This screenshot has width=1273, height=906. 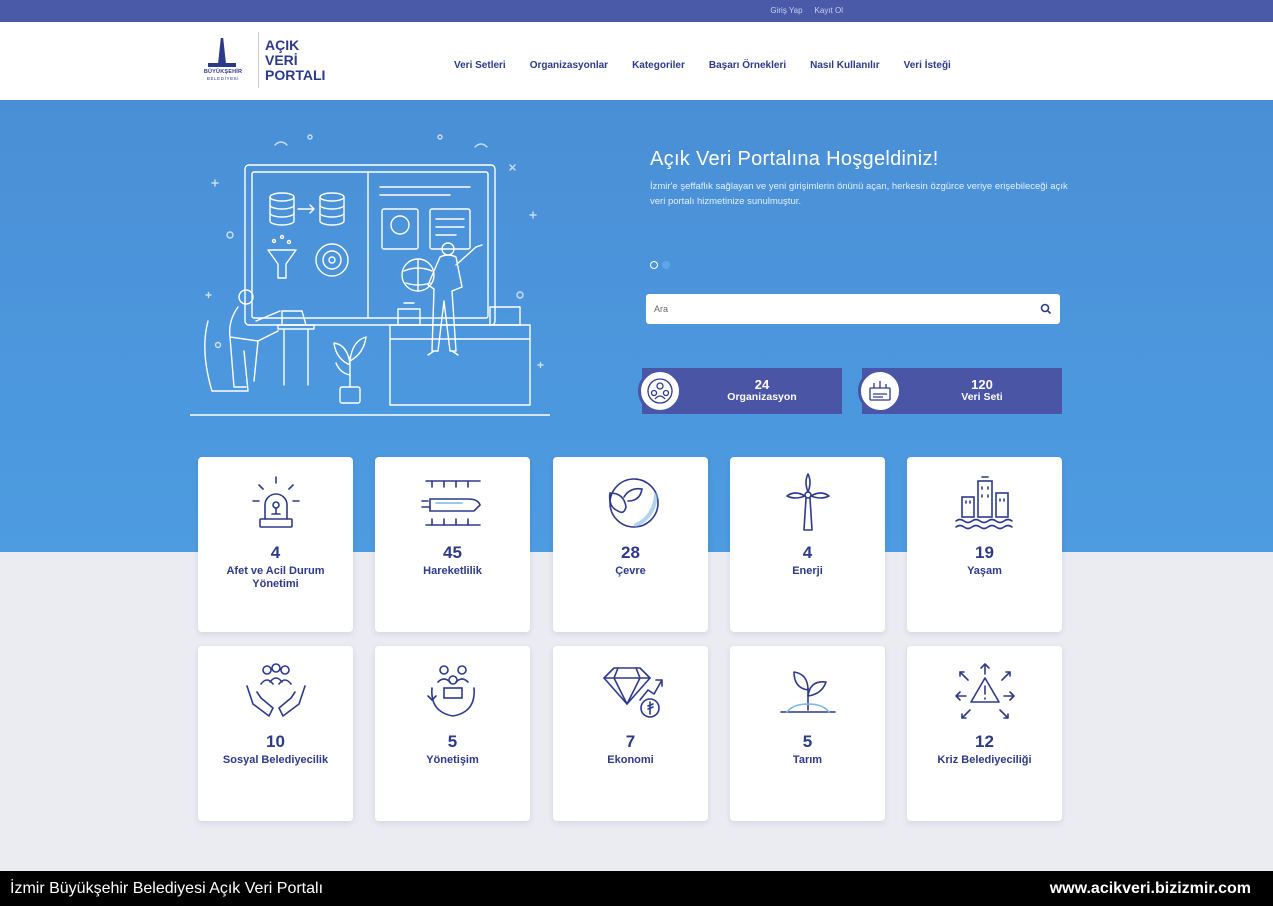 What do you see at coordinates (807, 502) in the screenshot?
I see `wind-turbine-icon` at bounding box center [807, 502].